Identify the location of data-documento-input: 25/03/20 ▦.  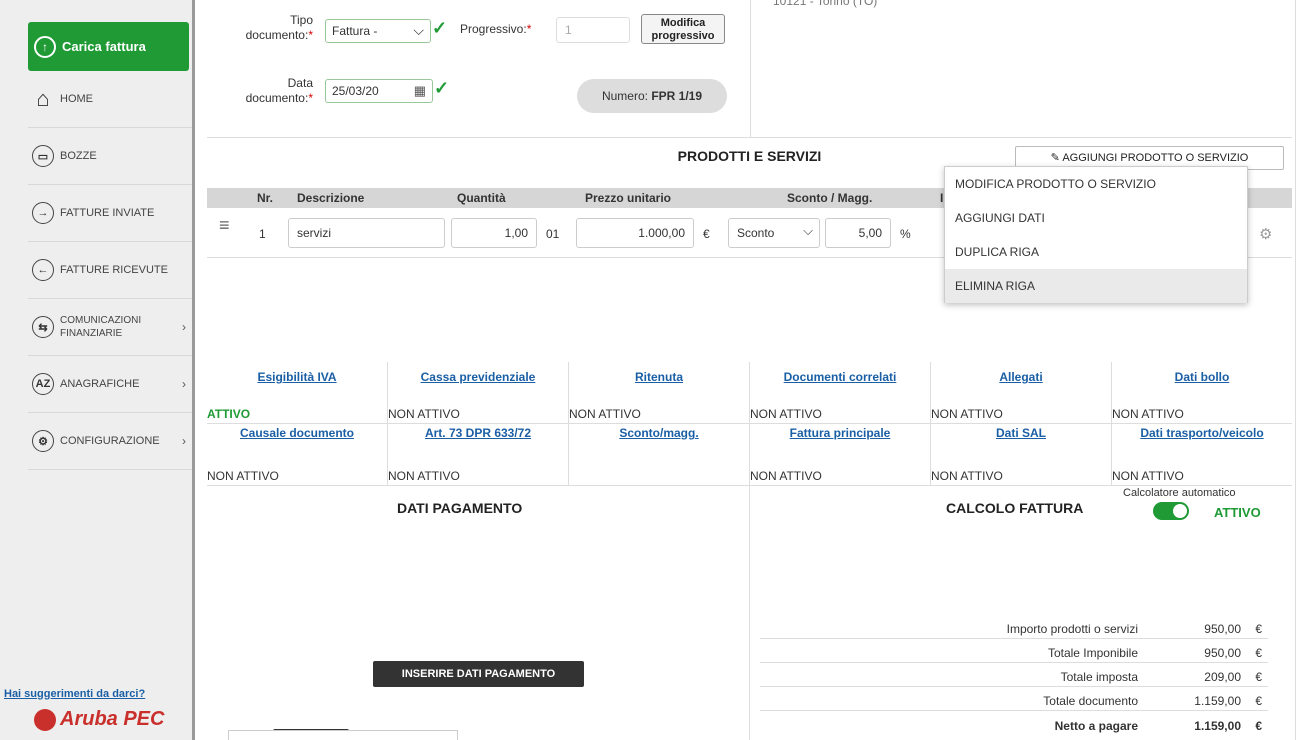
(379, 91).